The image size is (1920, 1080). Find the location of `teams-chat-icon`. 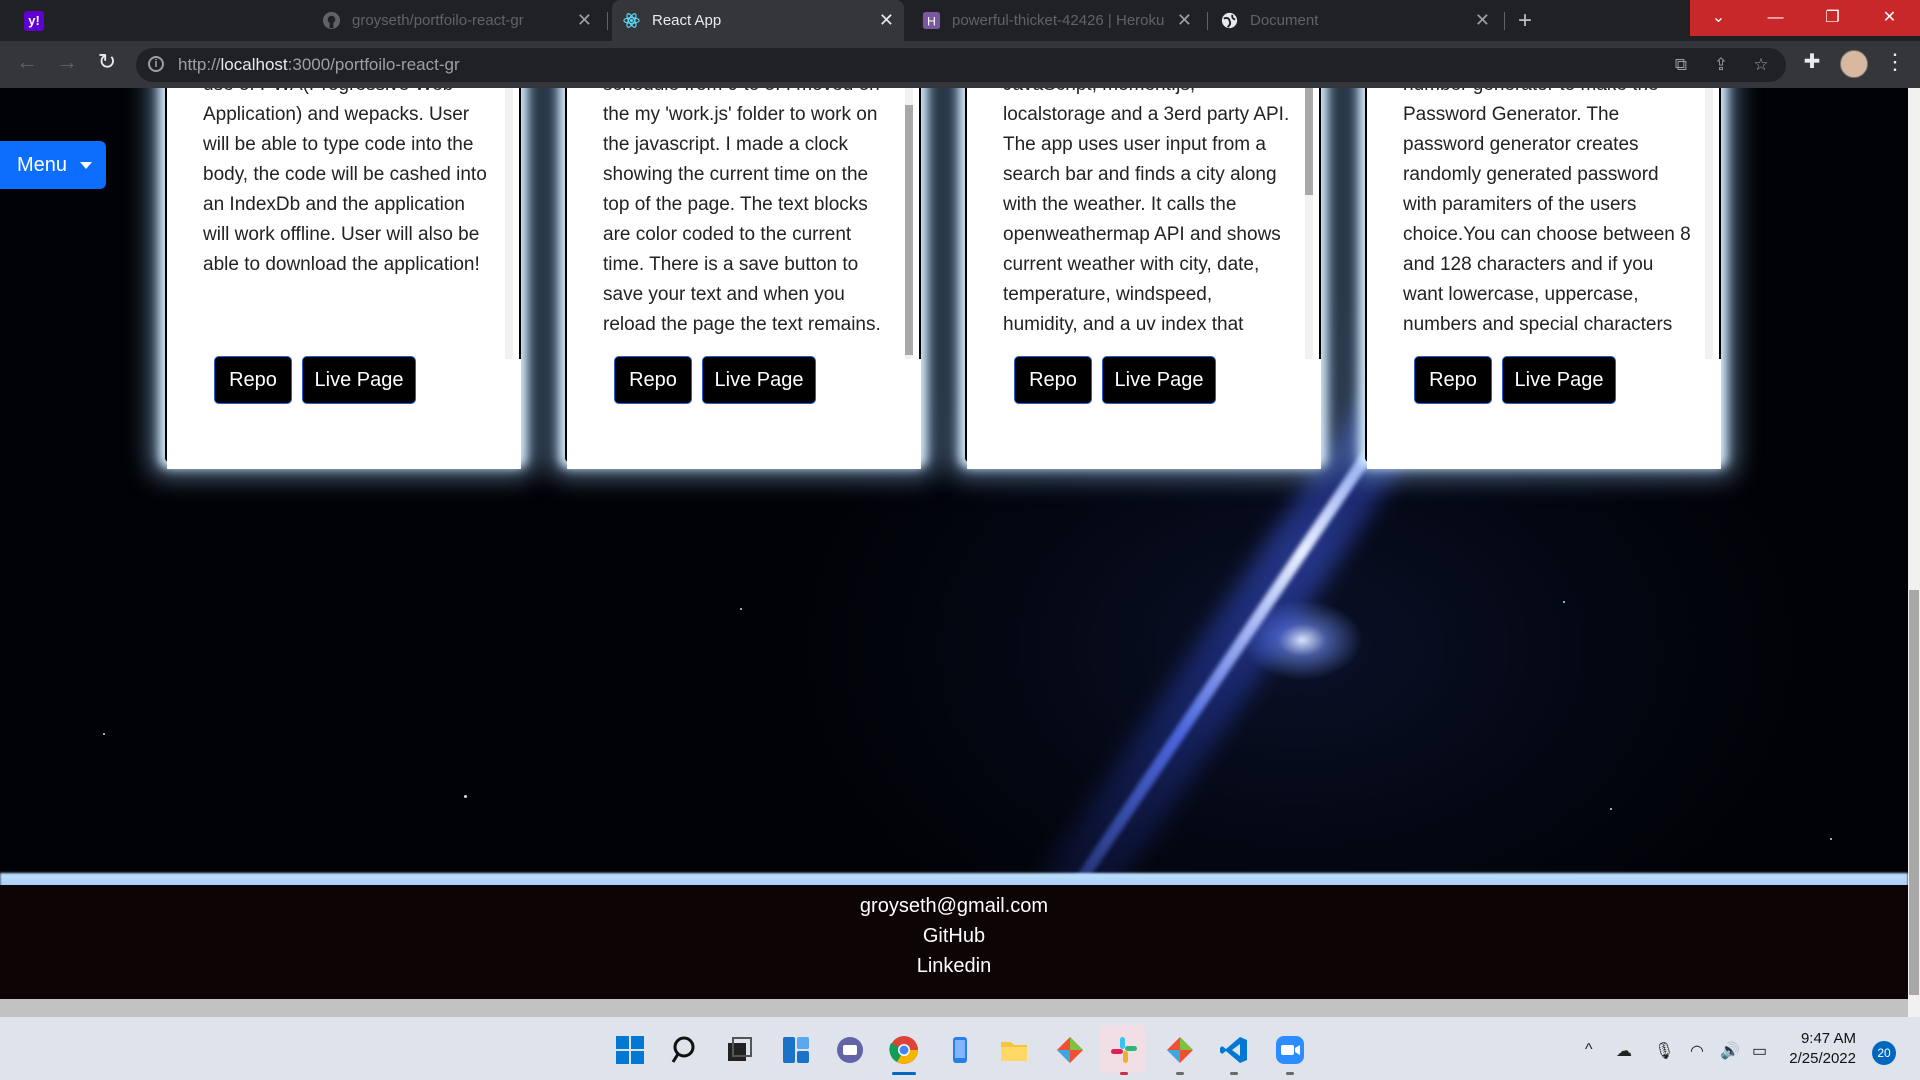

teams-chat-icon is located at coordinates (850, 1050).